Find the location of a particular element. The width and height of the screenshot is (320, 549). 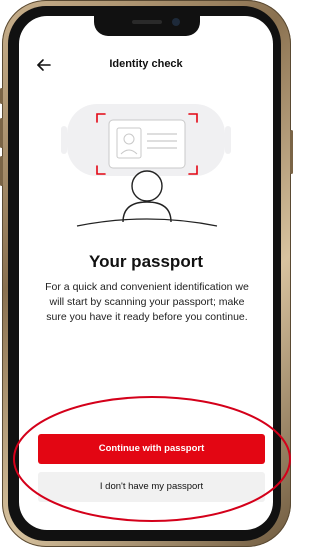

continue-with-passport-button: Continue with passport is located at coordinates (151, 449).